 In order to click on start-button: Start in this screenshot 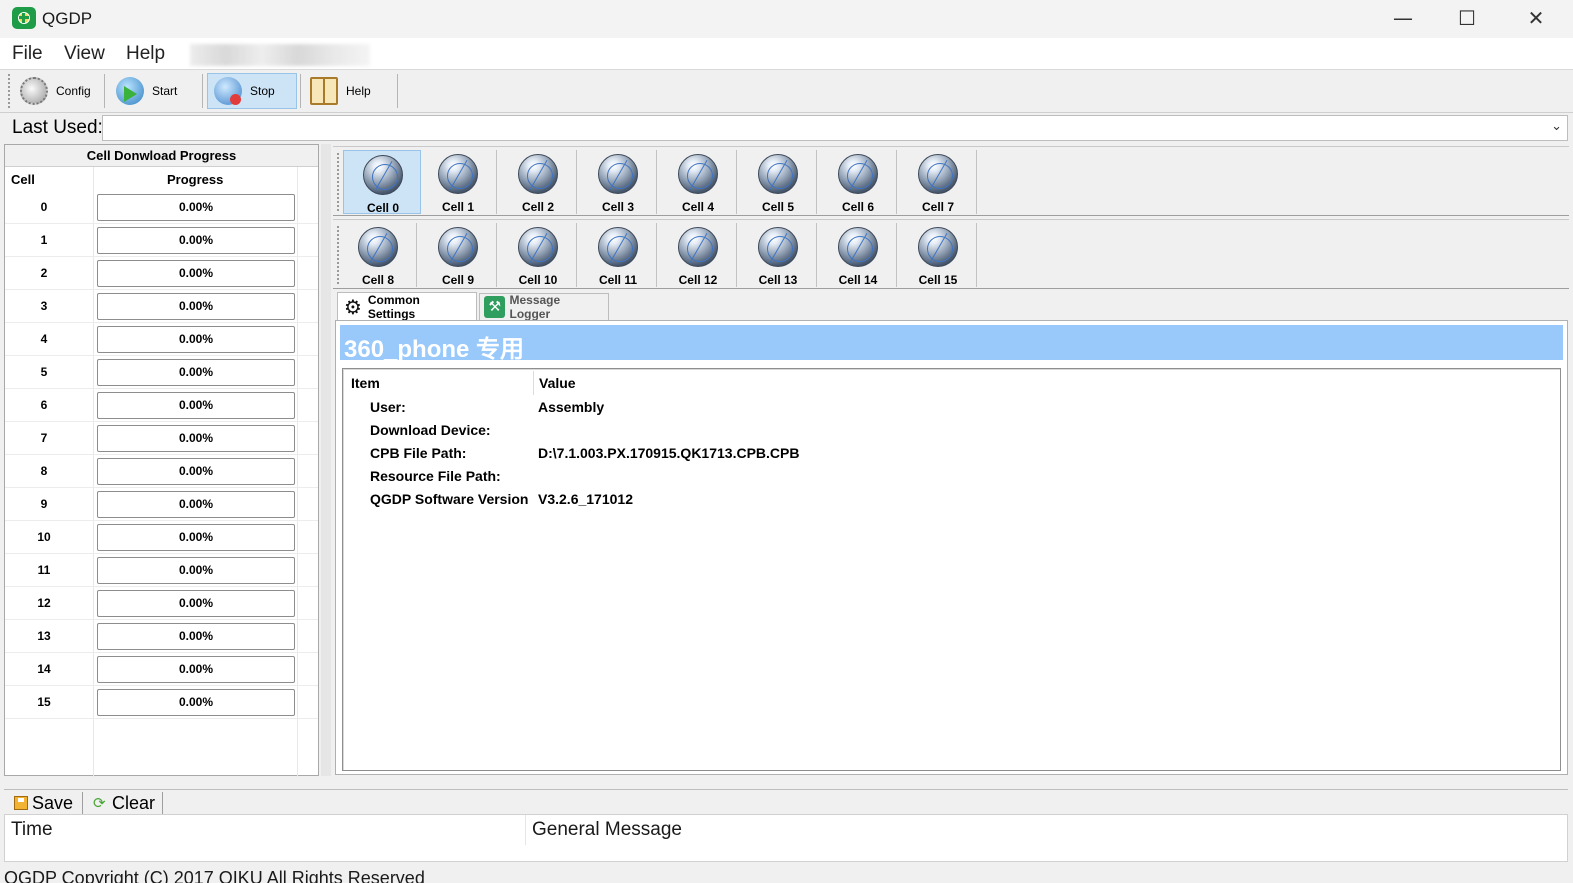, I will do `click(155, 91)`.